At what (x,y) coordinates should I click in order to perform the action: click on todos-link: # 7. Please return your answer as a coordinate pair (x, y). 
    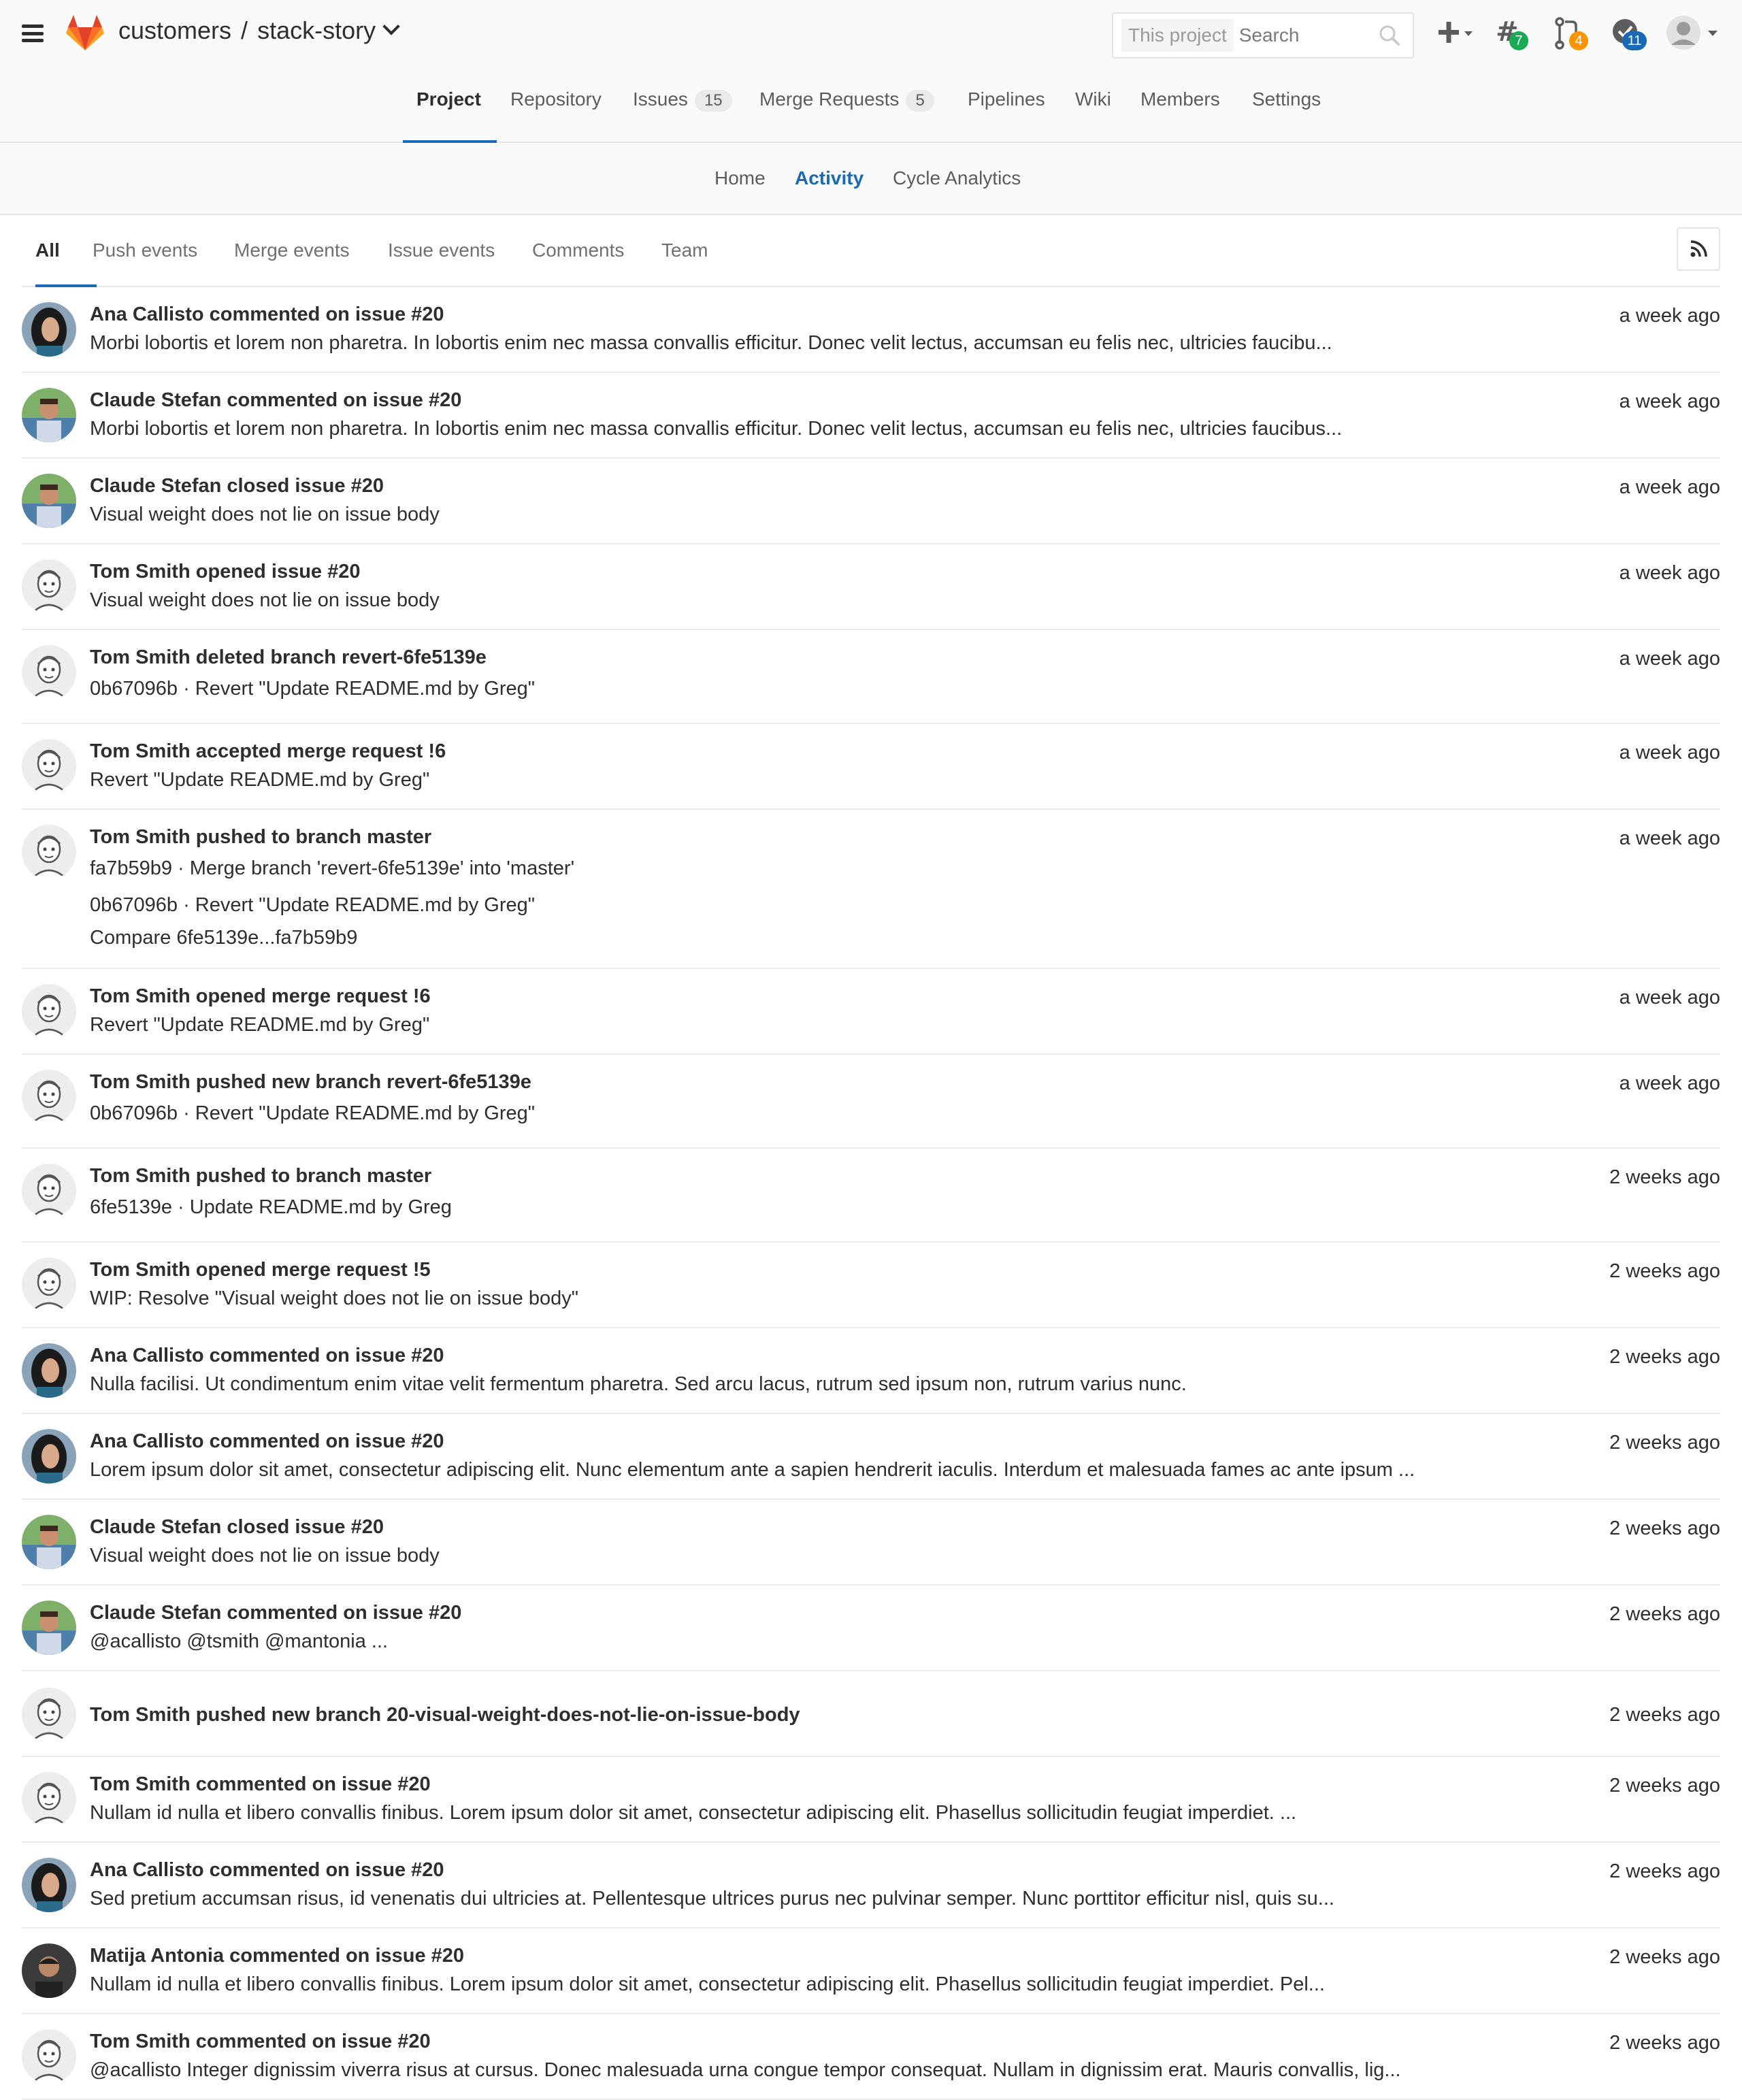
    Looking at the image, I should click on (1511, 35).